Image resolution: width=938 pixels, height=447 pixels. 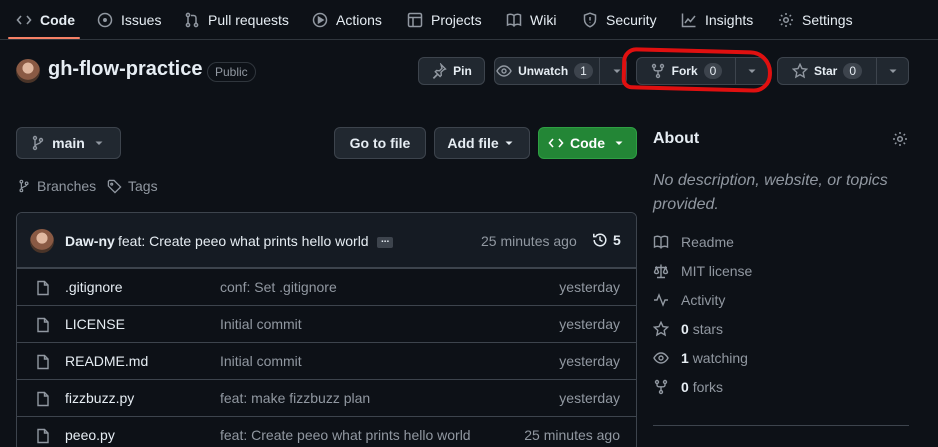 I want to click on branch-icon, so click(x=38, y=143).